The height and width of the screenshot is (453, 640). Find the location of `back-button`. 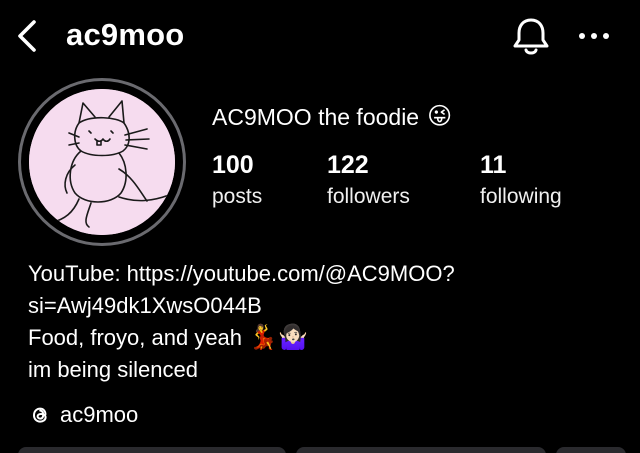

back-button is located at coordinates (30, 36).